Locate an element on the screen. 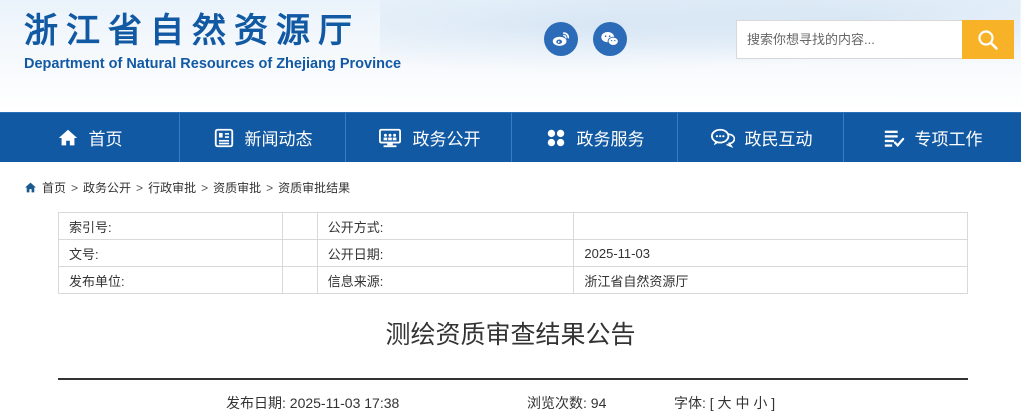 This screenshot has width=1021, height=415. meta-label: 信息来源: is located at coordinates (445, 280).